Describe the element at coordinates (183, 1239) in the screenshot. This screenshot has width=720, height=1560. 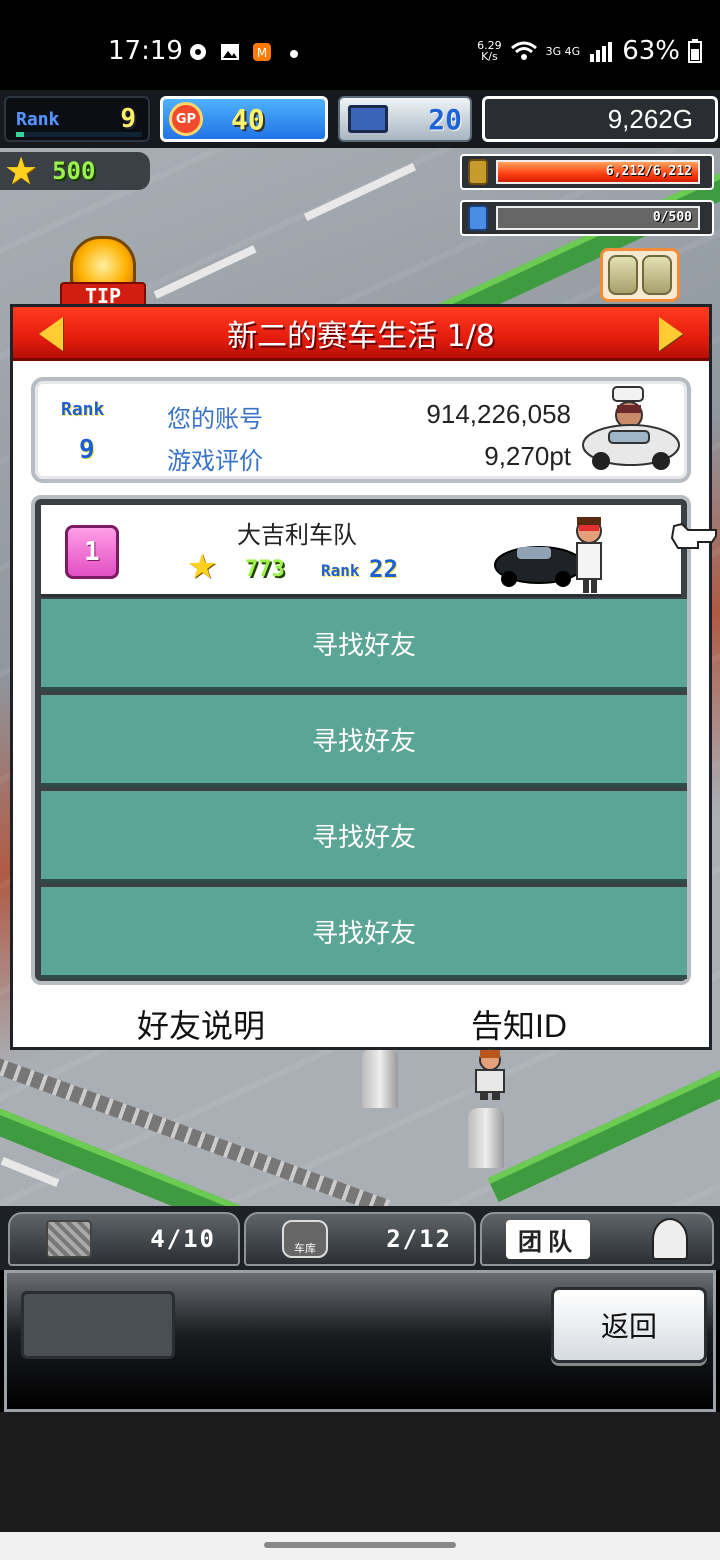
I see `items-count: 4/10` at that location.